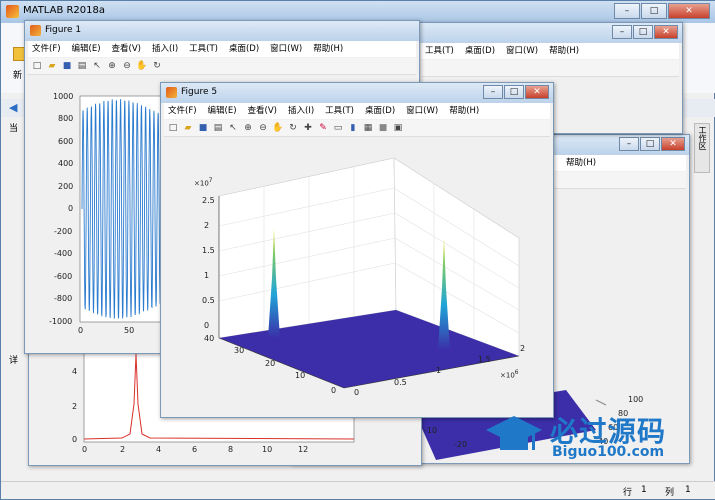  What do you see at coordinates (13, 107) in the screenshot?
I see `back-arrow-icon: ◀` at bounding box center [13, 107].